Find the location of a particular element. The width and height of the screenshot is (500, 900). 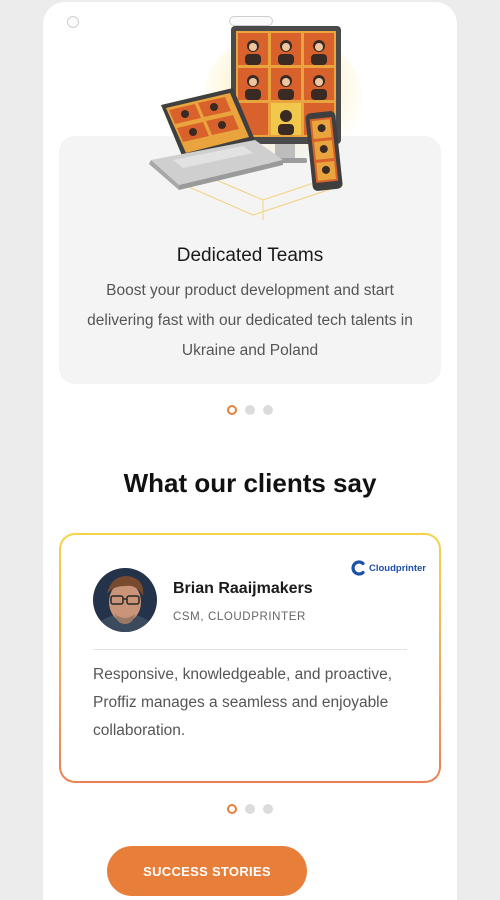

divider is located at coordinates (250, 649).